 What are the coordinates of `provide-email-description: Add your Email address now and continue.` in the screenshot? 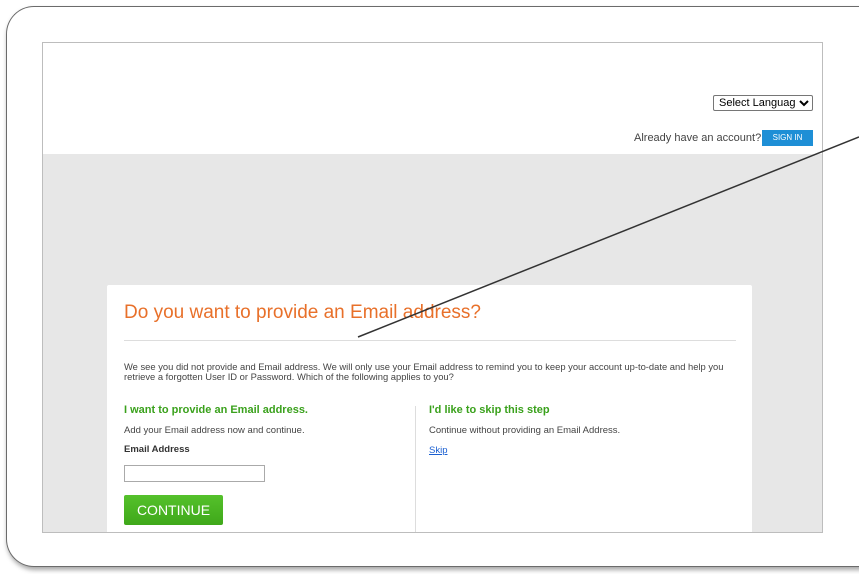 It's located at (214, 430).